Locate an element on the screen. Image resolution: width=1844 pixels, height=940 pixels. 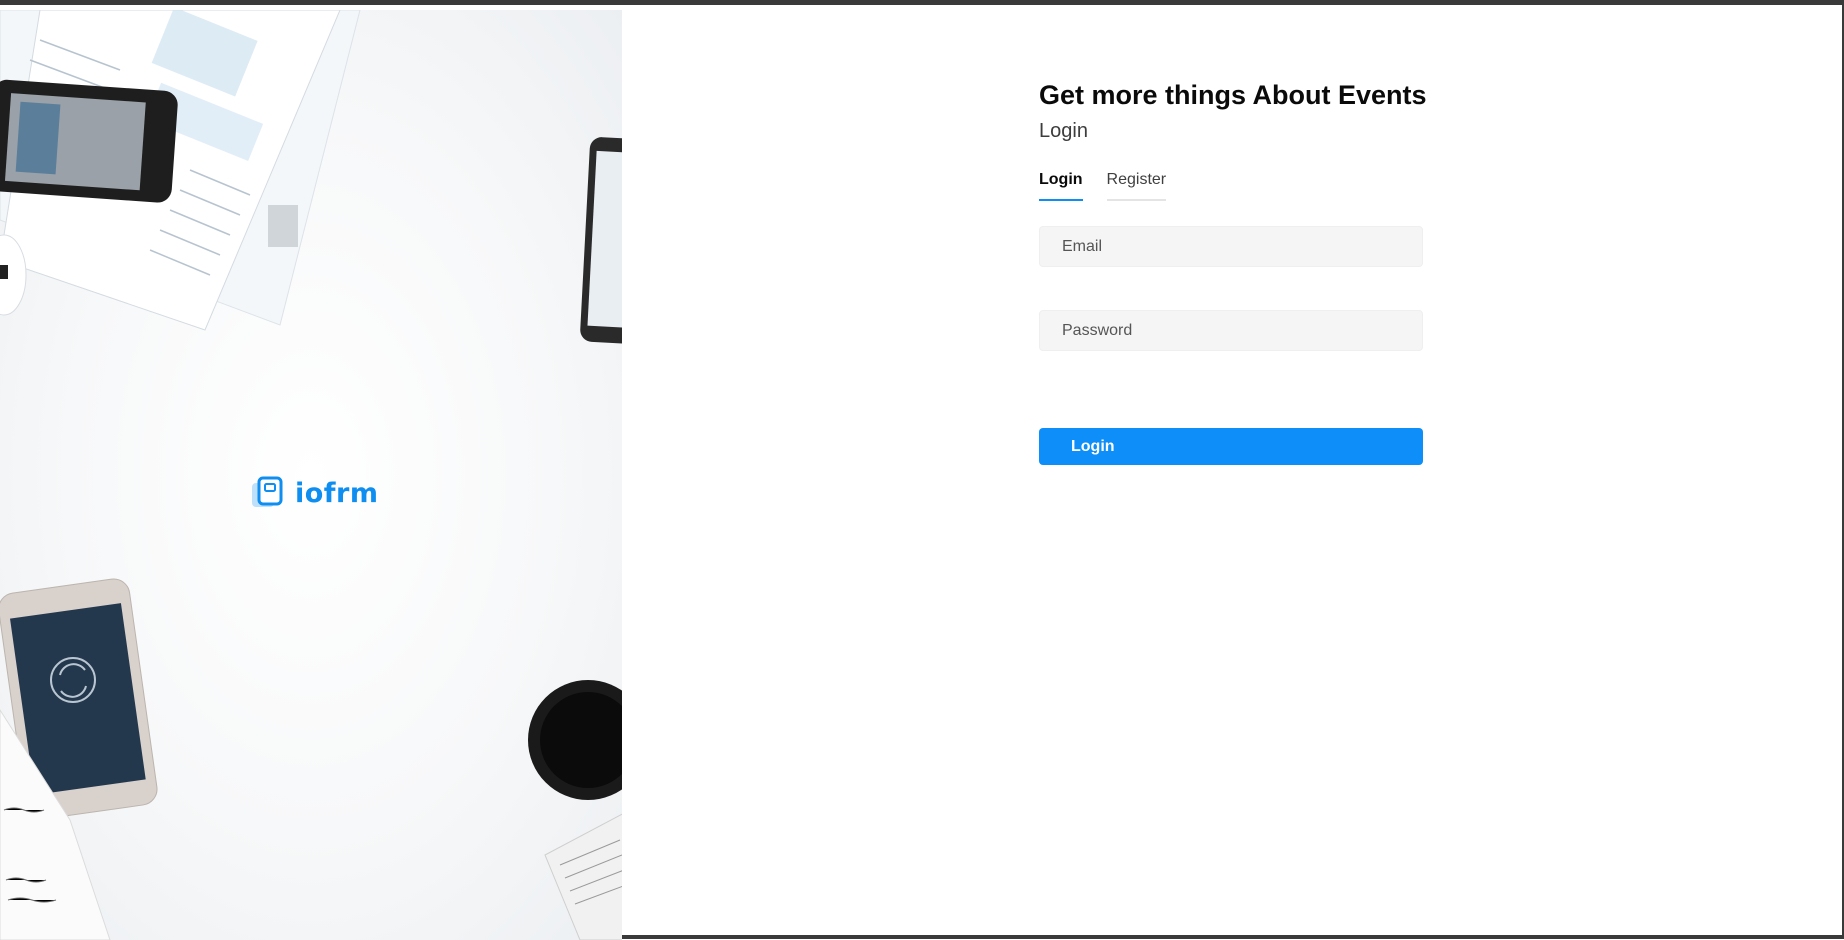
brand-name: iofrm is located at coordinates (337, 493).